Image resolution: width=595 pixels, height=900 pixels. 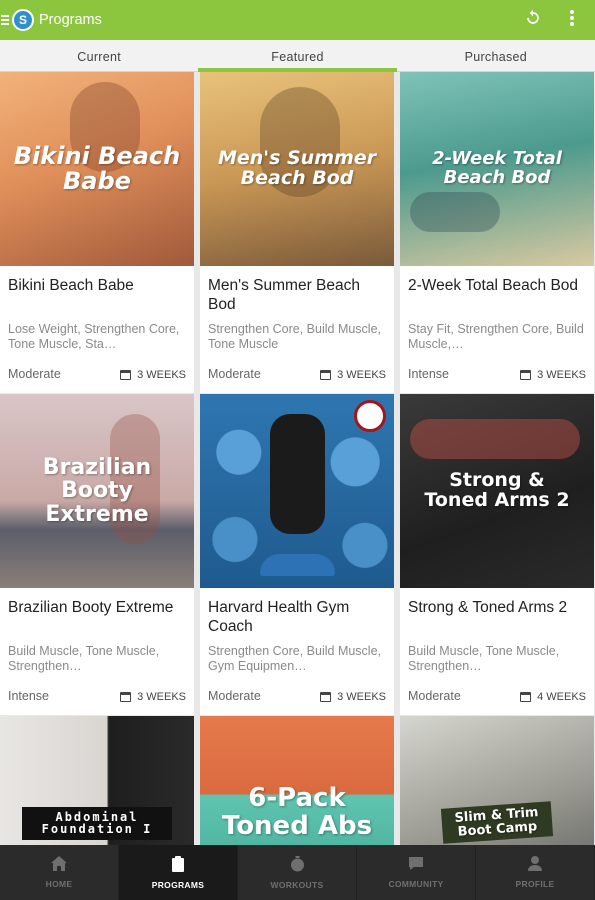 I want to click on program-image: 2-Week Total Beach Bod, so click(x=497, y=169).